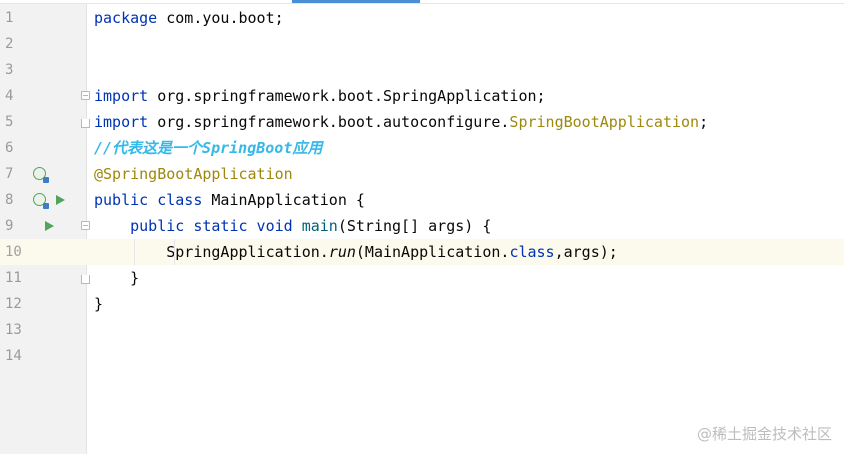 The image size is (844, 454). I want to click on code-line-8: 8 public class MainApplication {, so click(422, 200).